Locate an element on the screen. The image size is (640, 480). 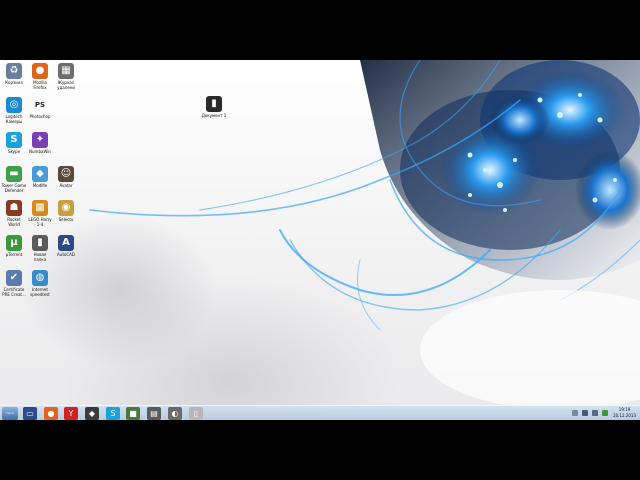
icon-2-1-label: Logitech Камеры is located at coordinates (14, 119).